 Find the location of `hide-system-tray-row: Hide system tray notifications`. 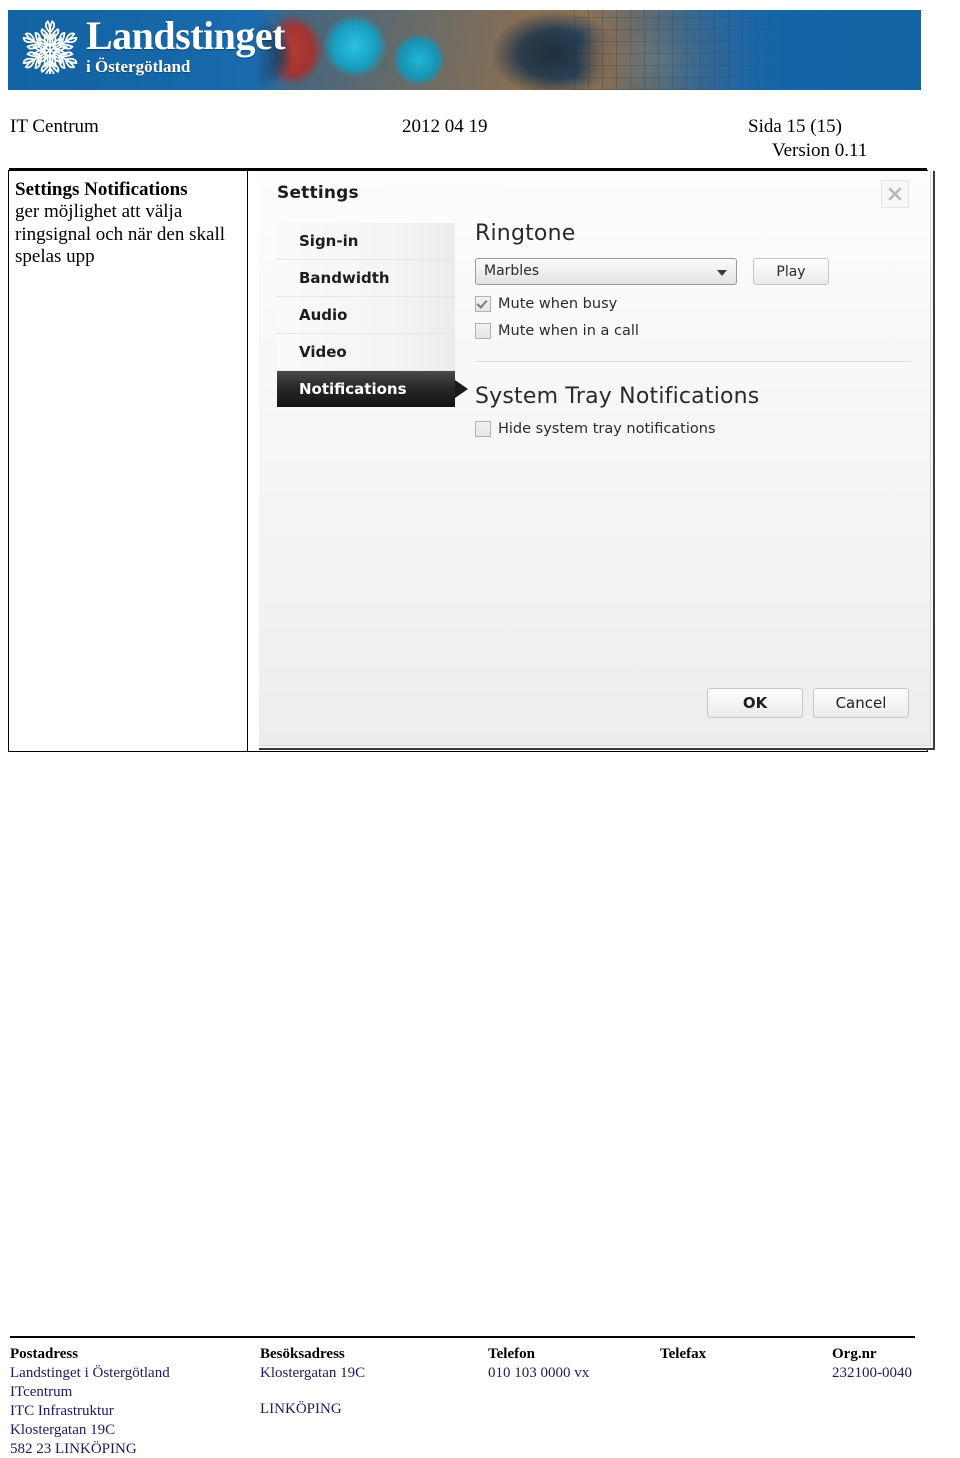

hide-system-tray-row: Hide system tray notifications is located at coordinates (693, 429).